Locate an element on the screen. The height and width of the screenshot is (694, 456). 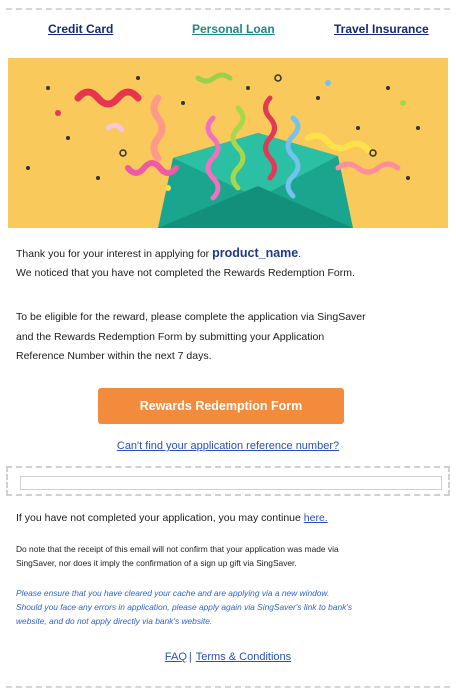
nav-link-personal-loan: Personal Loan is located at coordinates (233, 29).